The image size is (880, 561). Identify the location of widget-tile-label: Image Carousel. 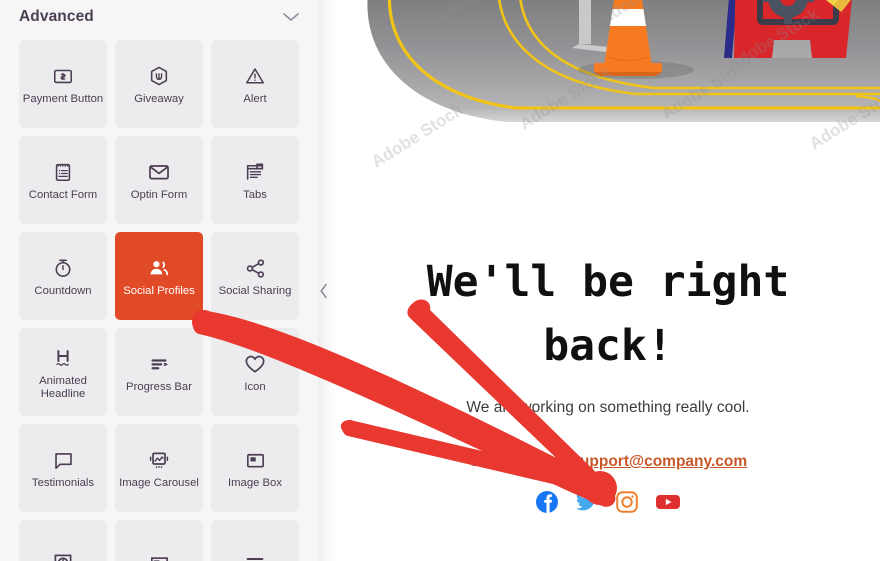
(159, 483).